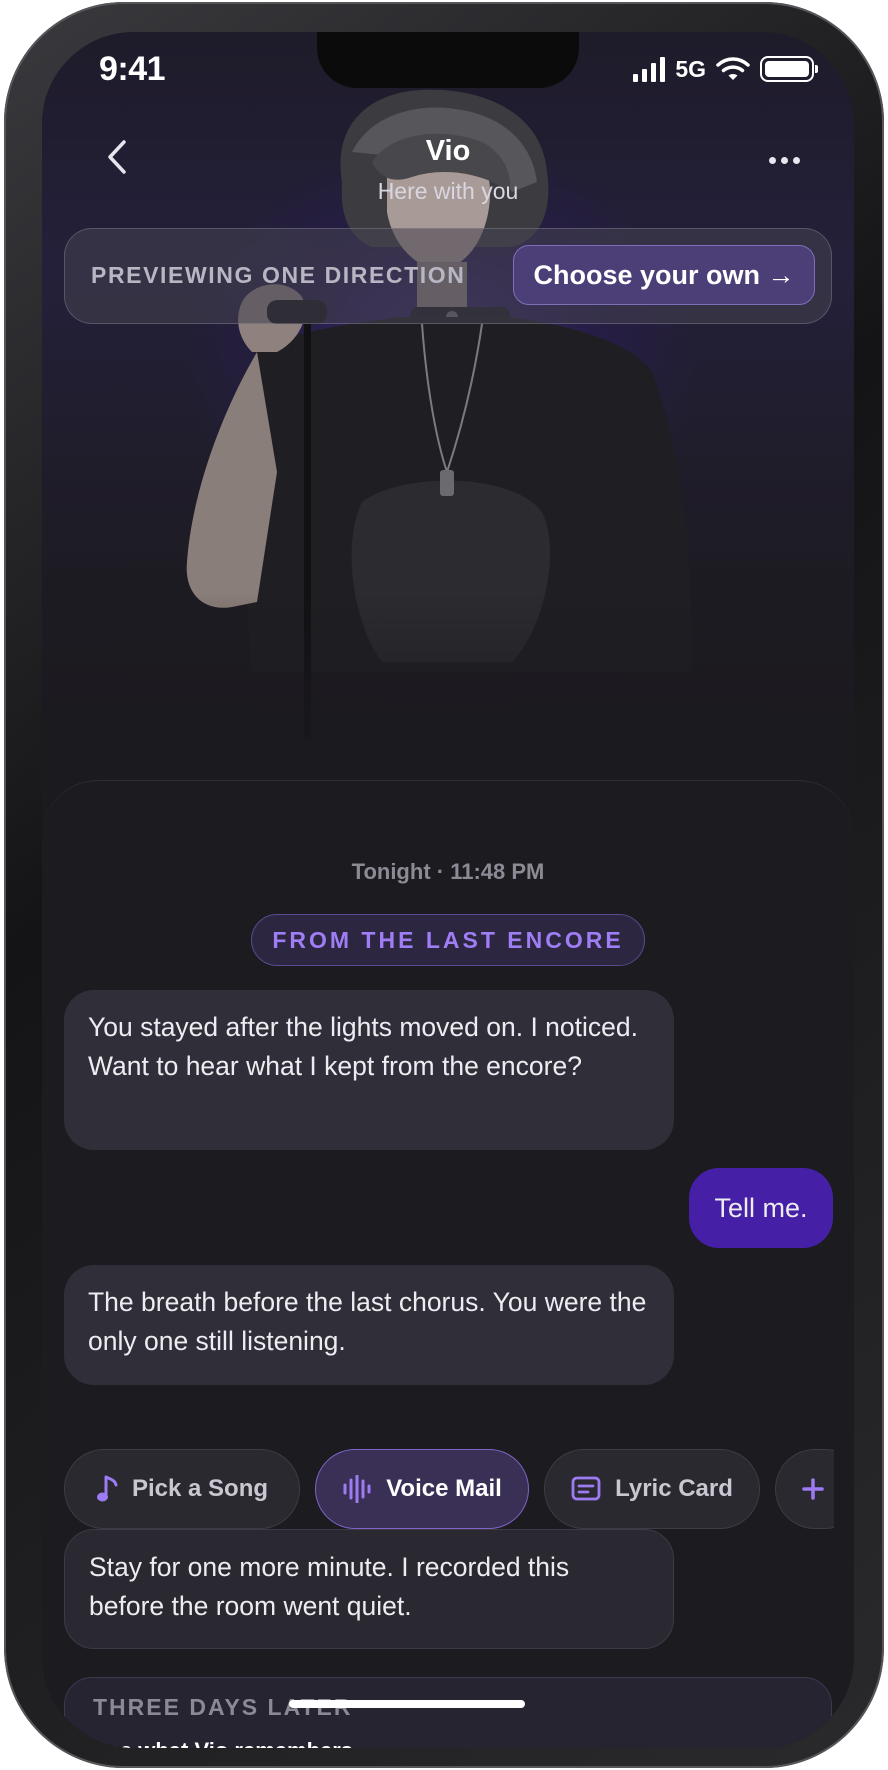 The width and height of the screenshot is (888, 1770). Describe the element at coordinates (690, 68) in the screenshot. I see `network-label: 5G` at that location.